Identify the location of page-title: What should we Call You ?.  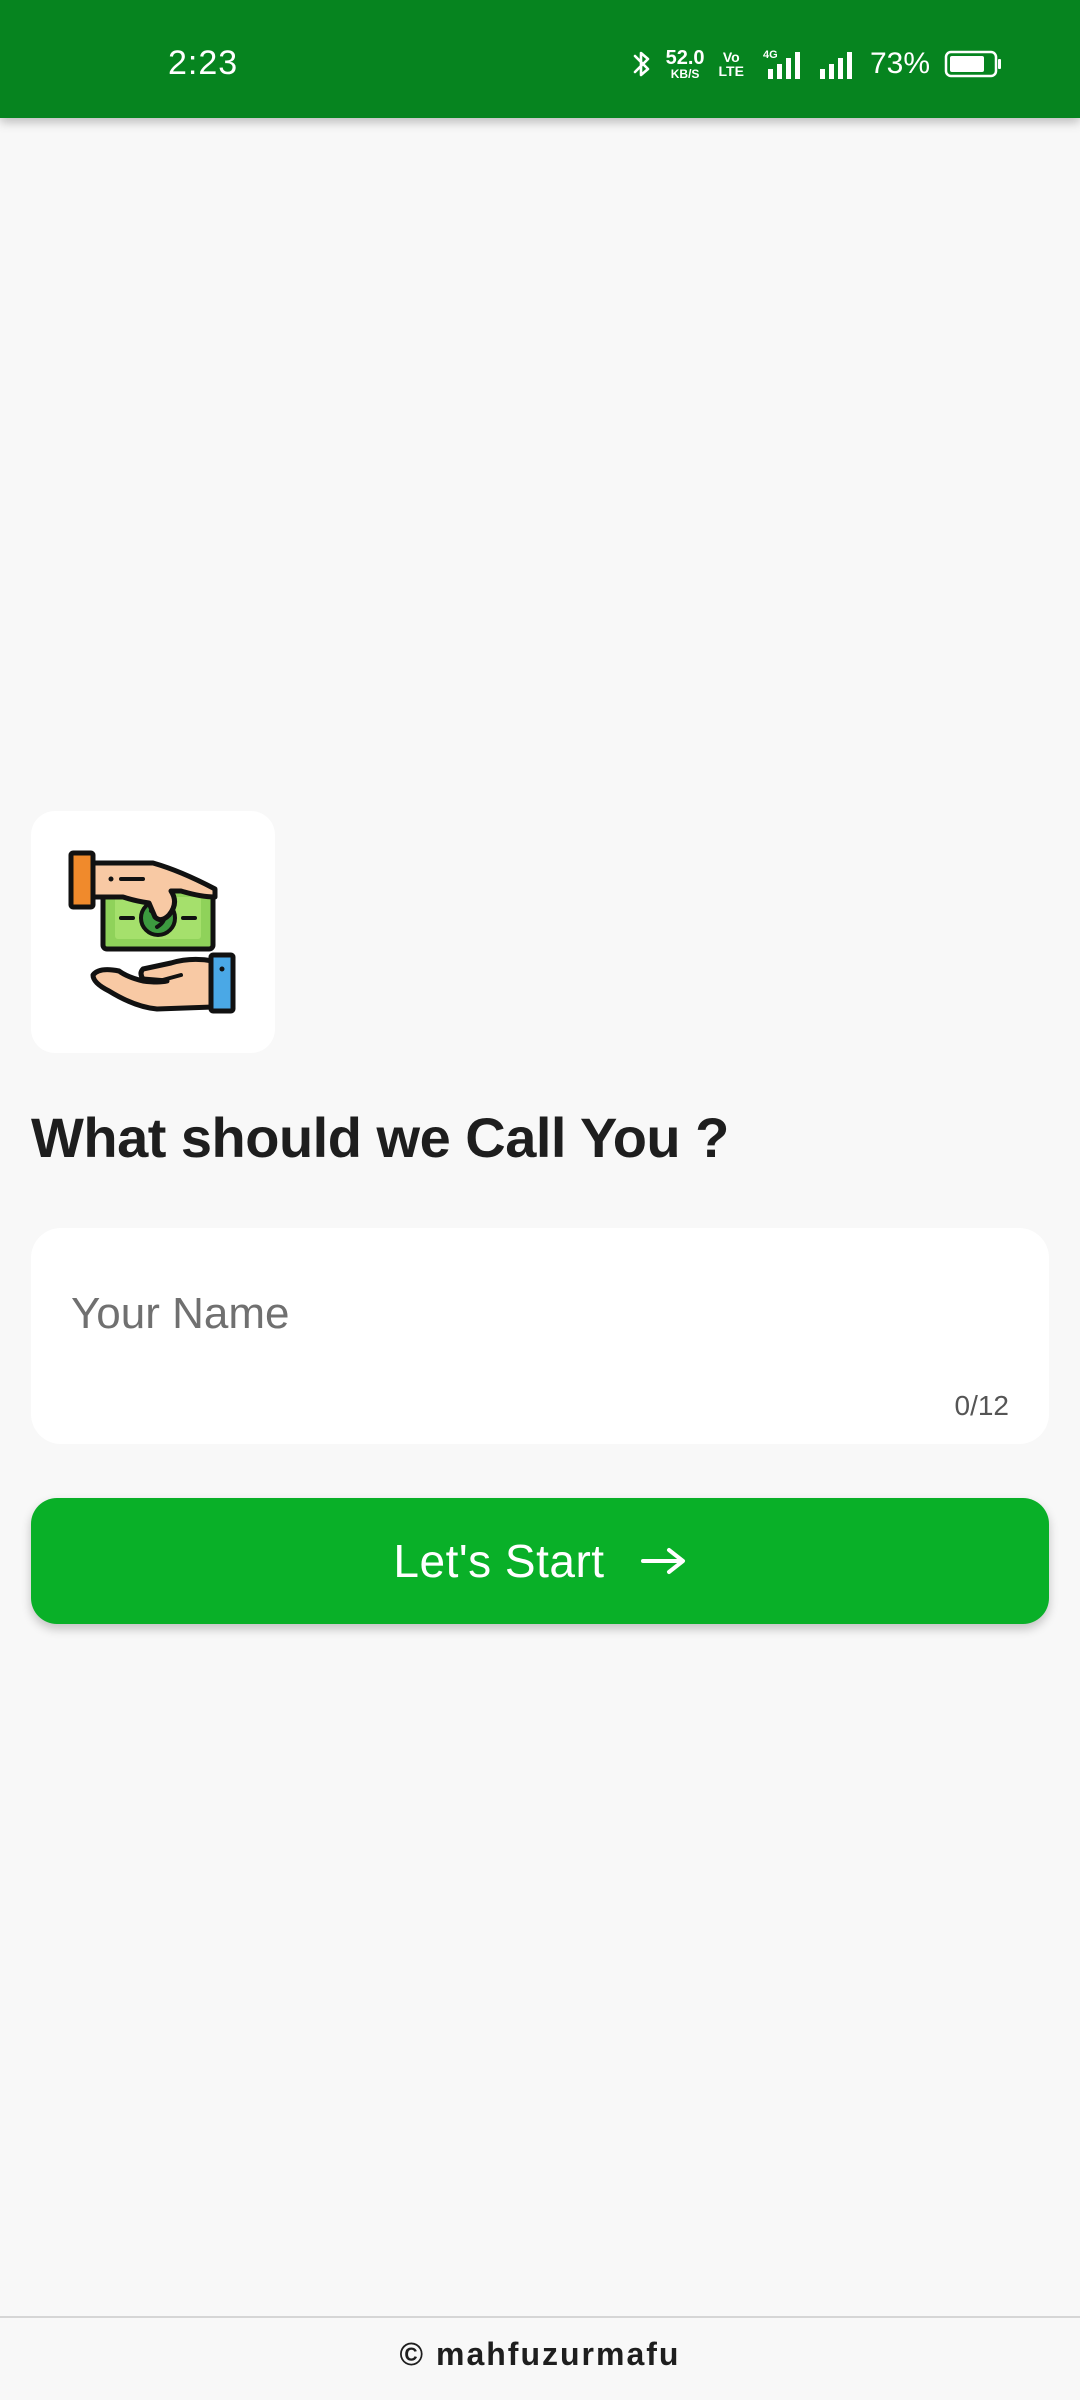
(380, 1137).